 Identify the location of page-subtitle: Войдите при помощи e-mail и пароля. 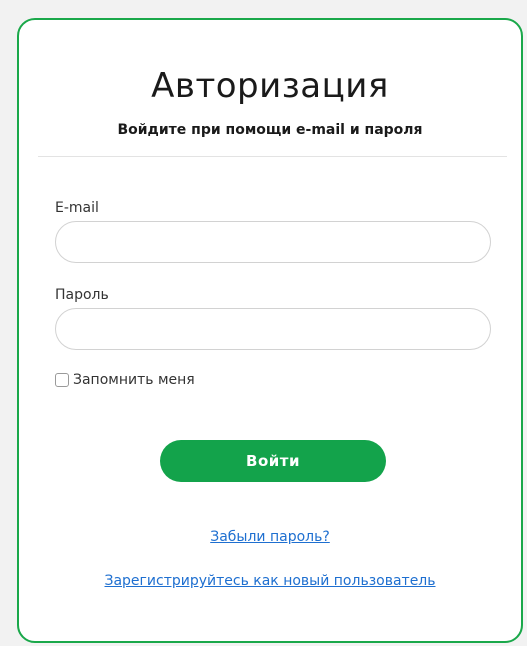
(270, 130).